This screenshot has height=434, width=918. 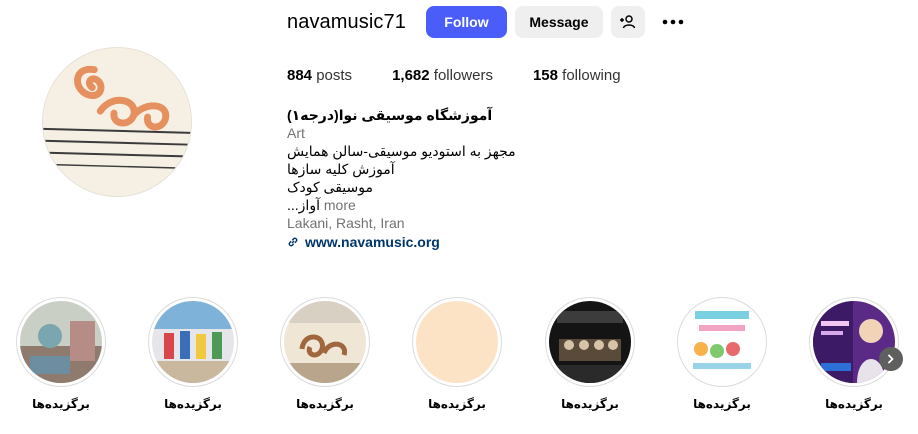 What do you see at coordinates (296, 133) in the screenshot?
I see `profile-category: Art` at bounding box center [296, 133].